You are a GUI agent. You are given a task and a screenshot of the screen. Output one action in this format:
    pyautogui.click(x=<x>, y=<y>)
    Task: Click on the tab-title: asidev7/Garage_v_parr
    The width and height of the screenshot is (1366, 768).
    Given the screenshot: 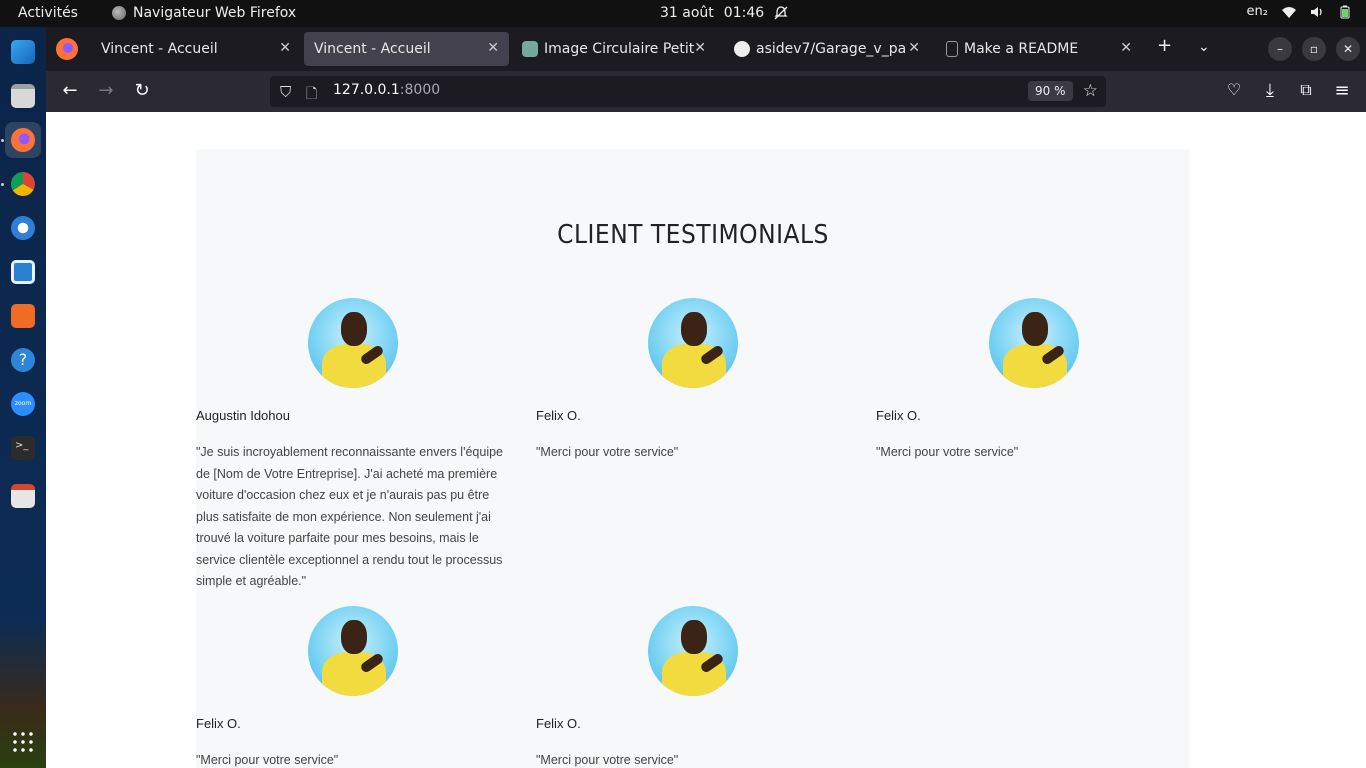 What is the action you would take?
    pyautogui.click(x=831, y=49)
    